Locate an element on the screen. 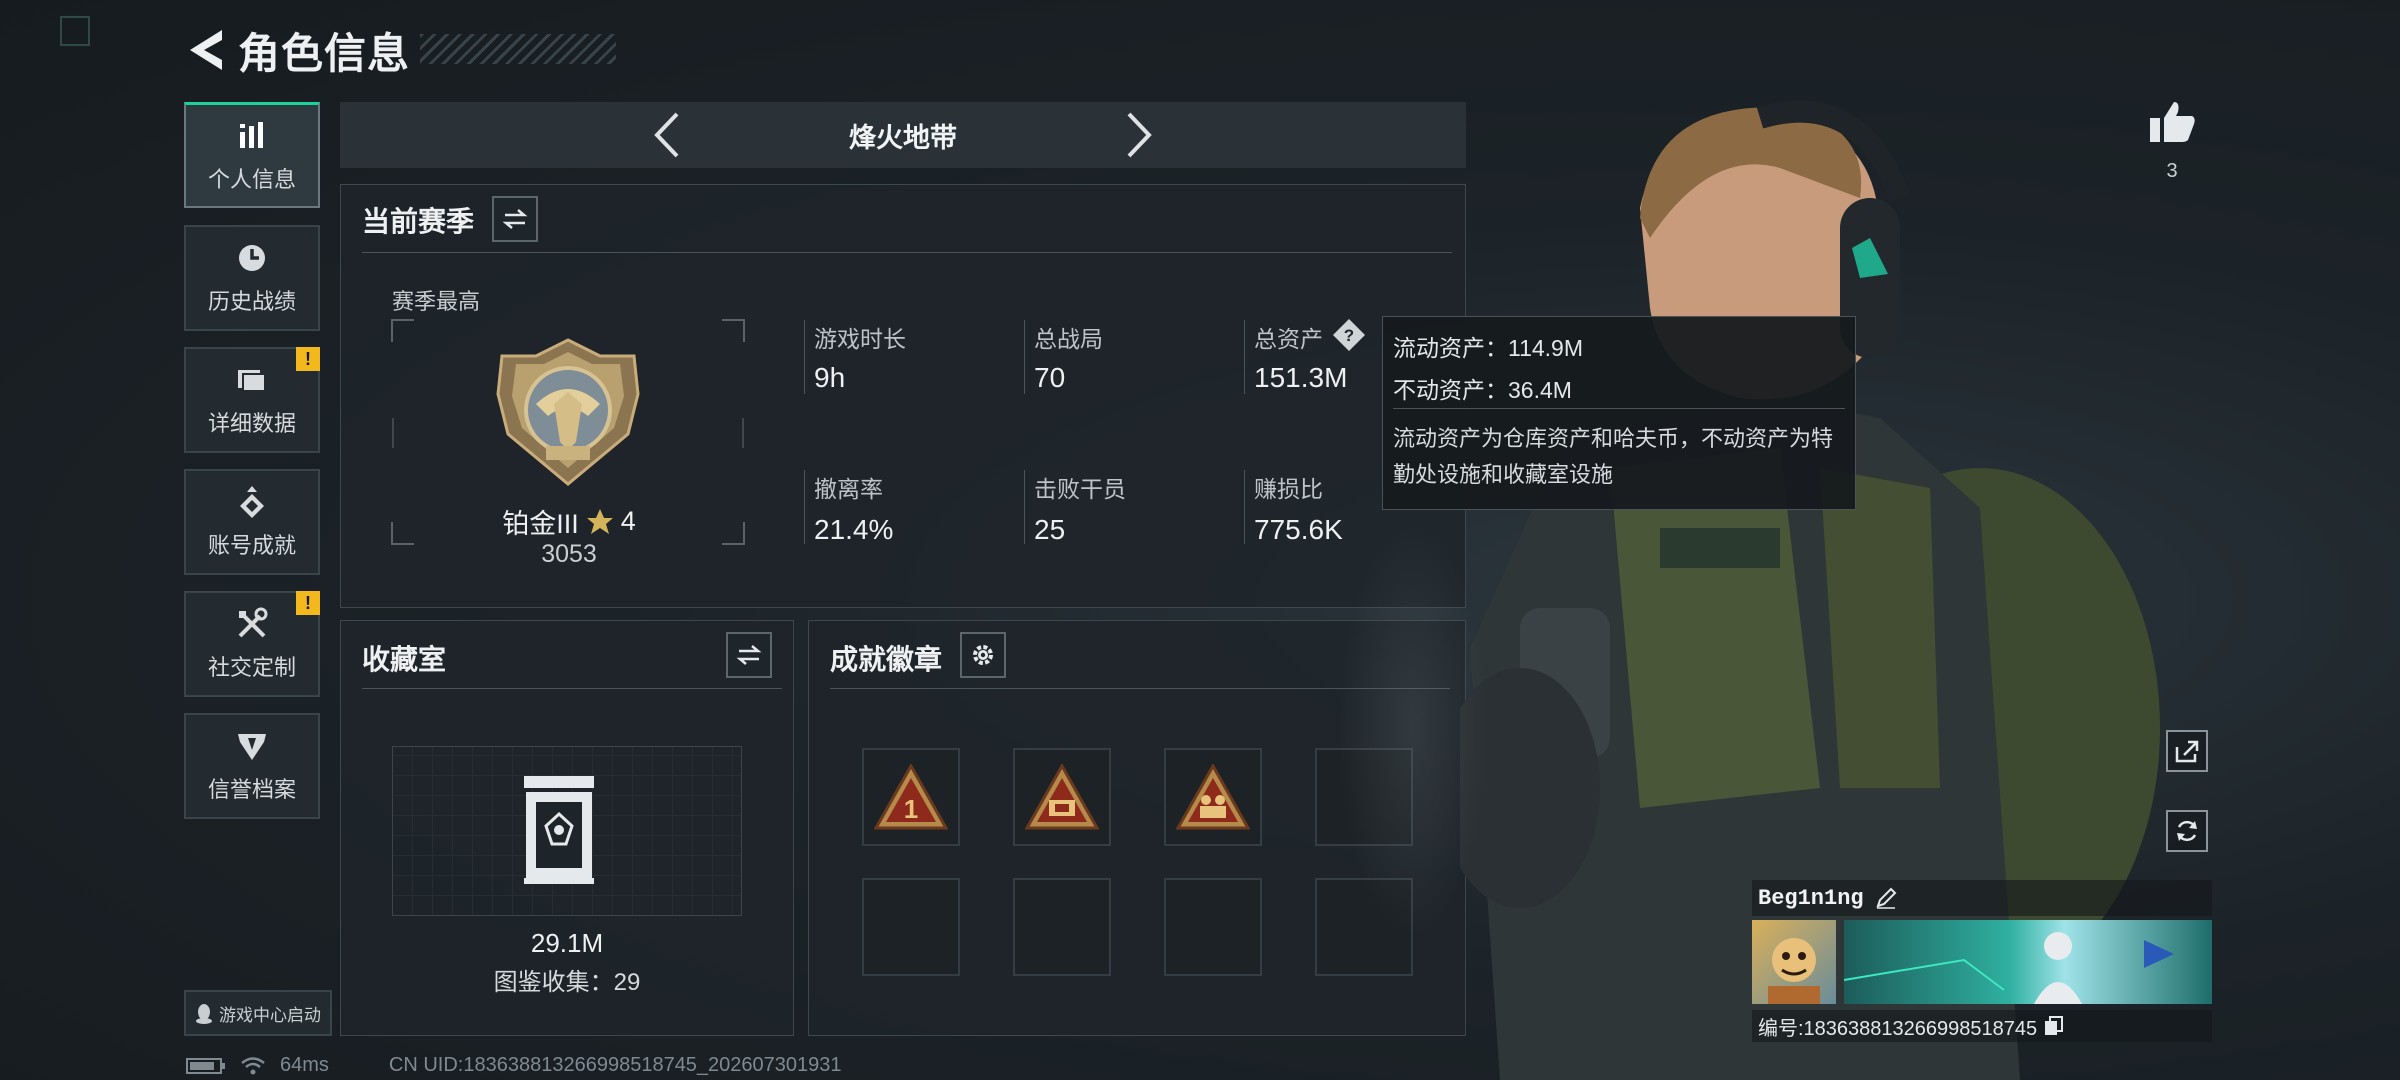 The width and height of the screenshot is (2400, 1080). edit-icon is located at coordinates (1886, 898).